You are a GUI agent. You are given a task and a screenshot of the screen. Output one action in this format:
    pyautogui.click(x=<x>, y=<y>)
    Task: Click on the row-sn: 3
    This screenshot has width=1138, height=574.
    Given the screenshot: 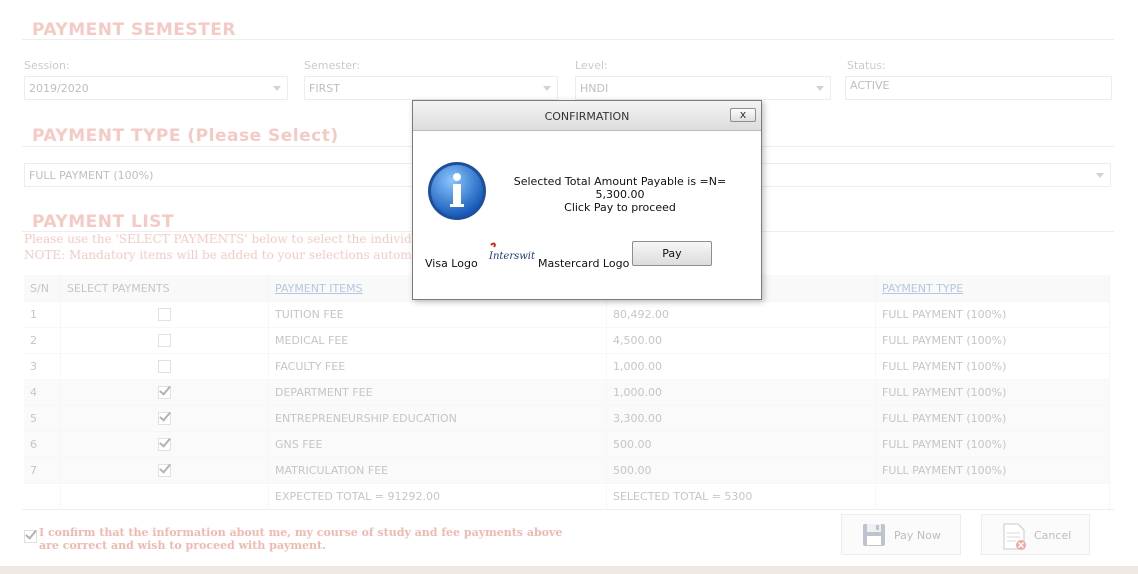 What is the action you would take?
    pyautogui.click(x=42, y=366)
    